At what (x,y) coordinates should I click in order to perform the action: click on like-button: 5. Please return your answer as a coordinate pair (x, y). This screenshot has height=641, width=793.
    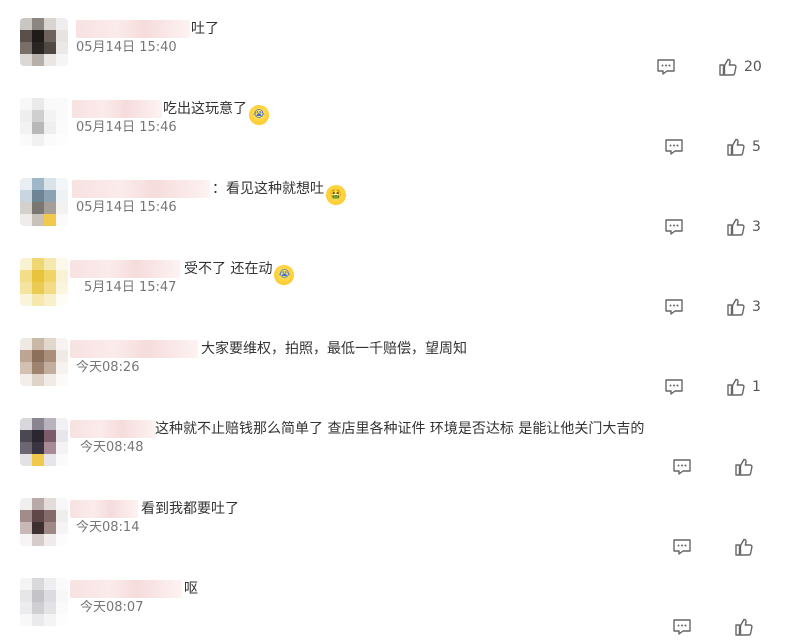
    Looking at the image, I should click on (743, 147).